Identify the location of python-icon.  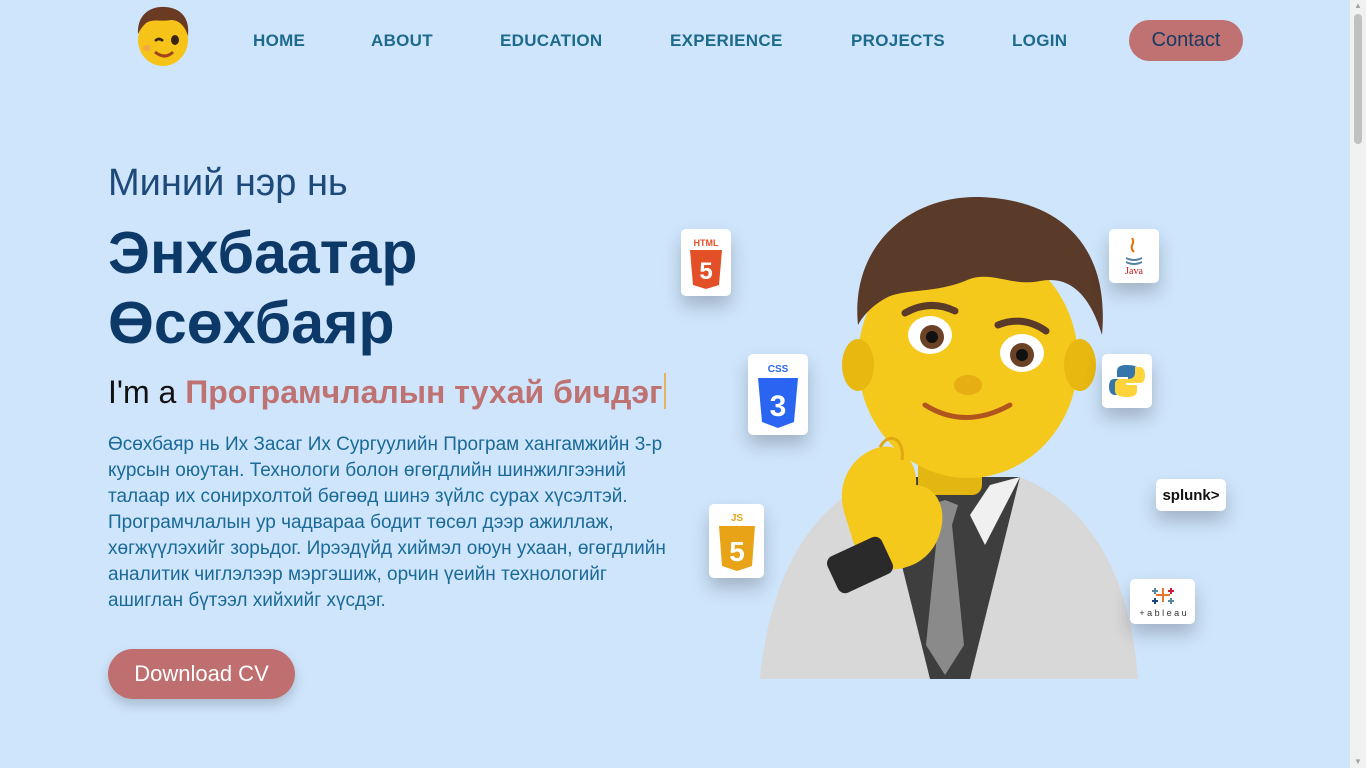
(1127, 381).